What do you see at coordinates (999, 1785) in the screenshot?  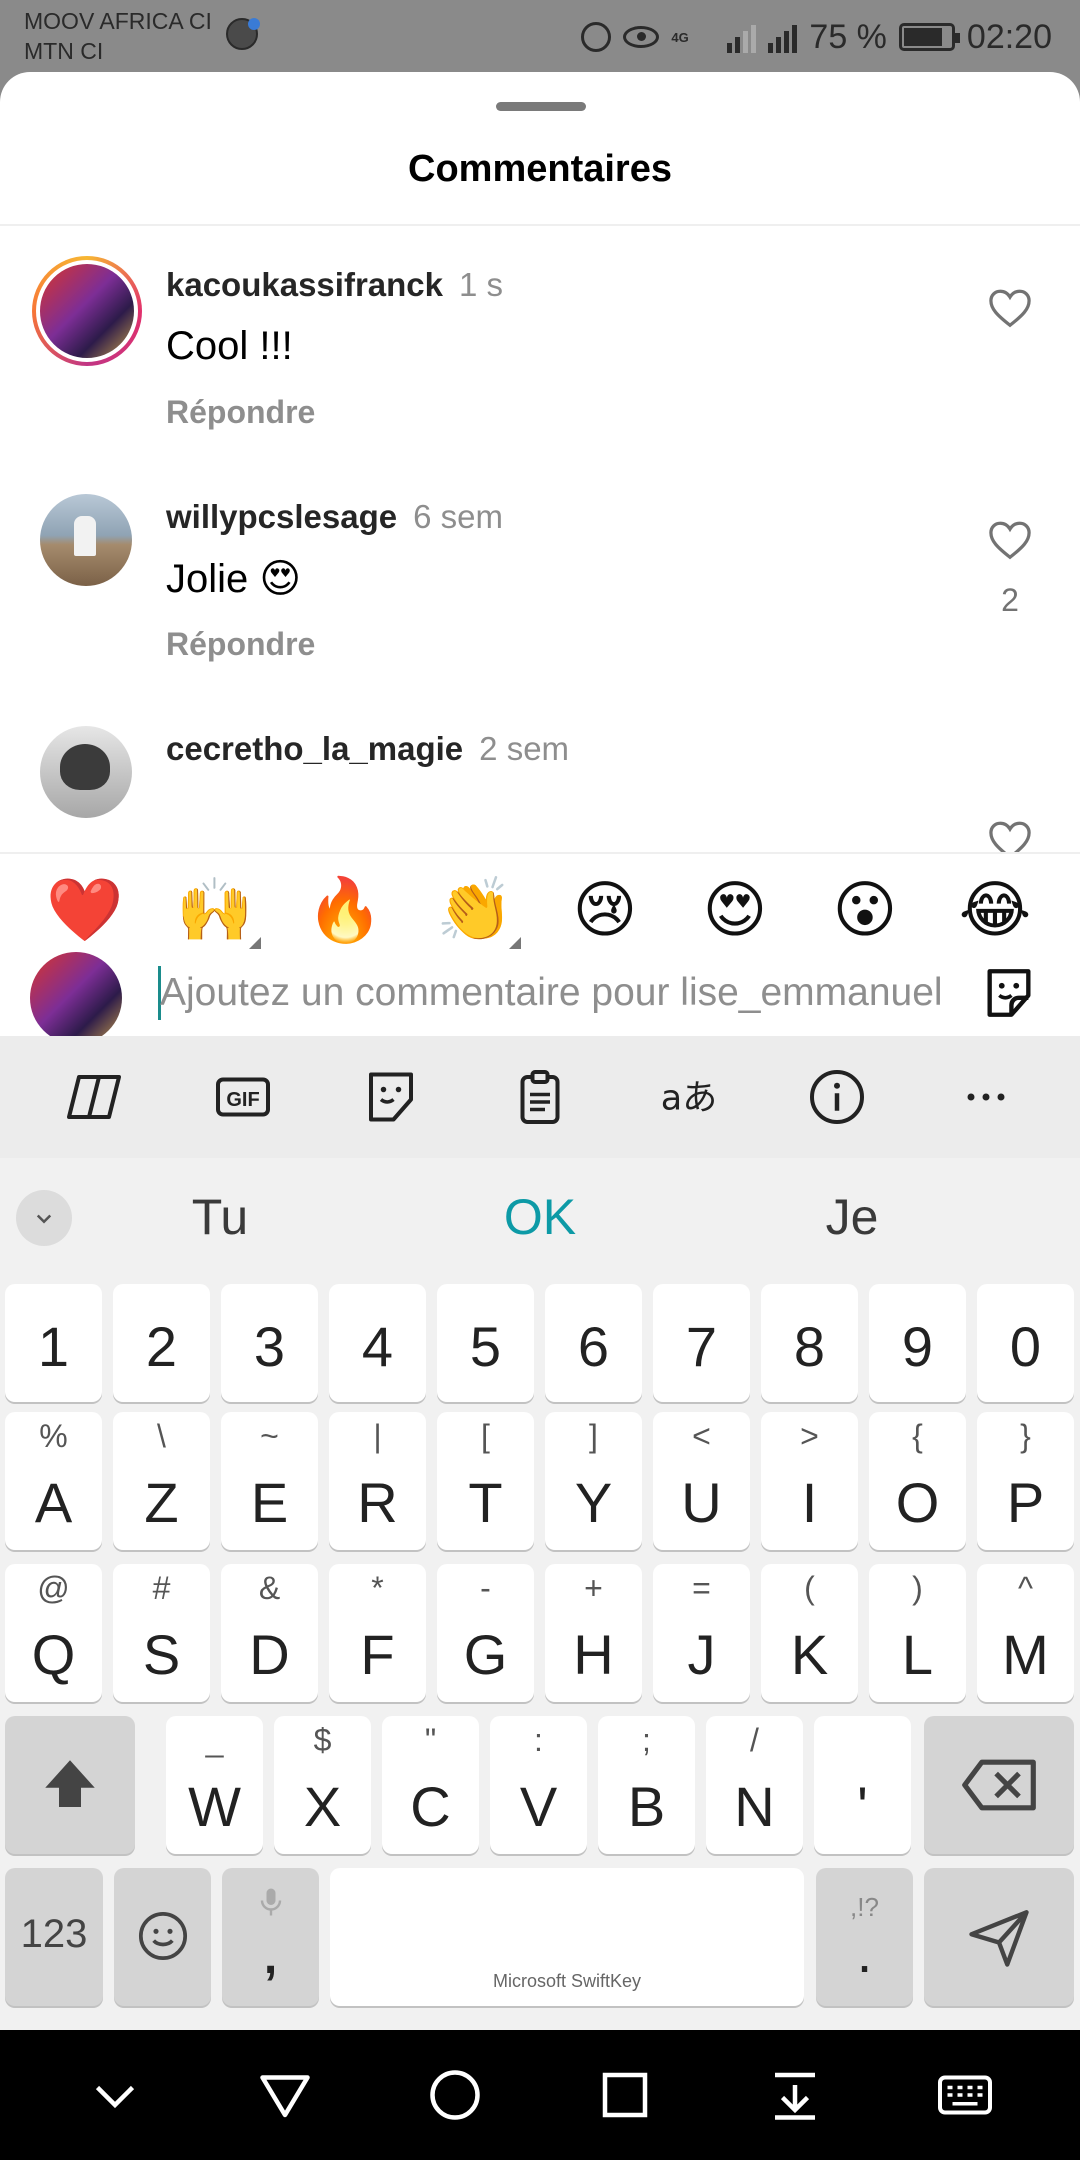 I see `backspace-key` at bounding box center [999, 1785].